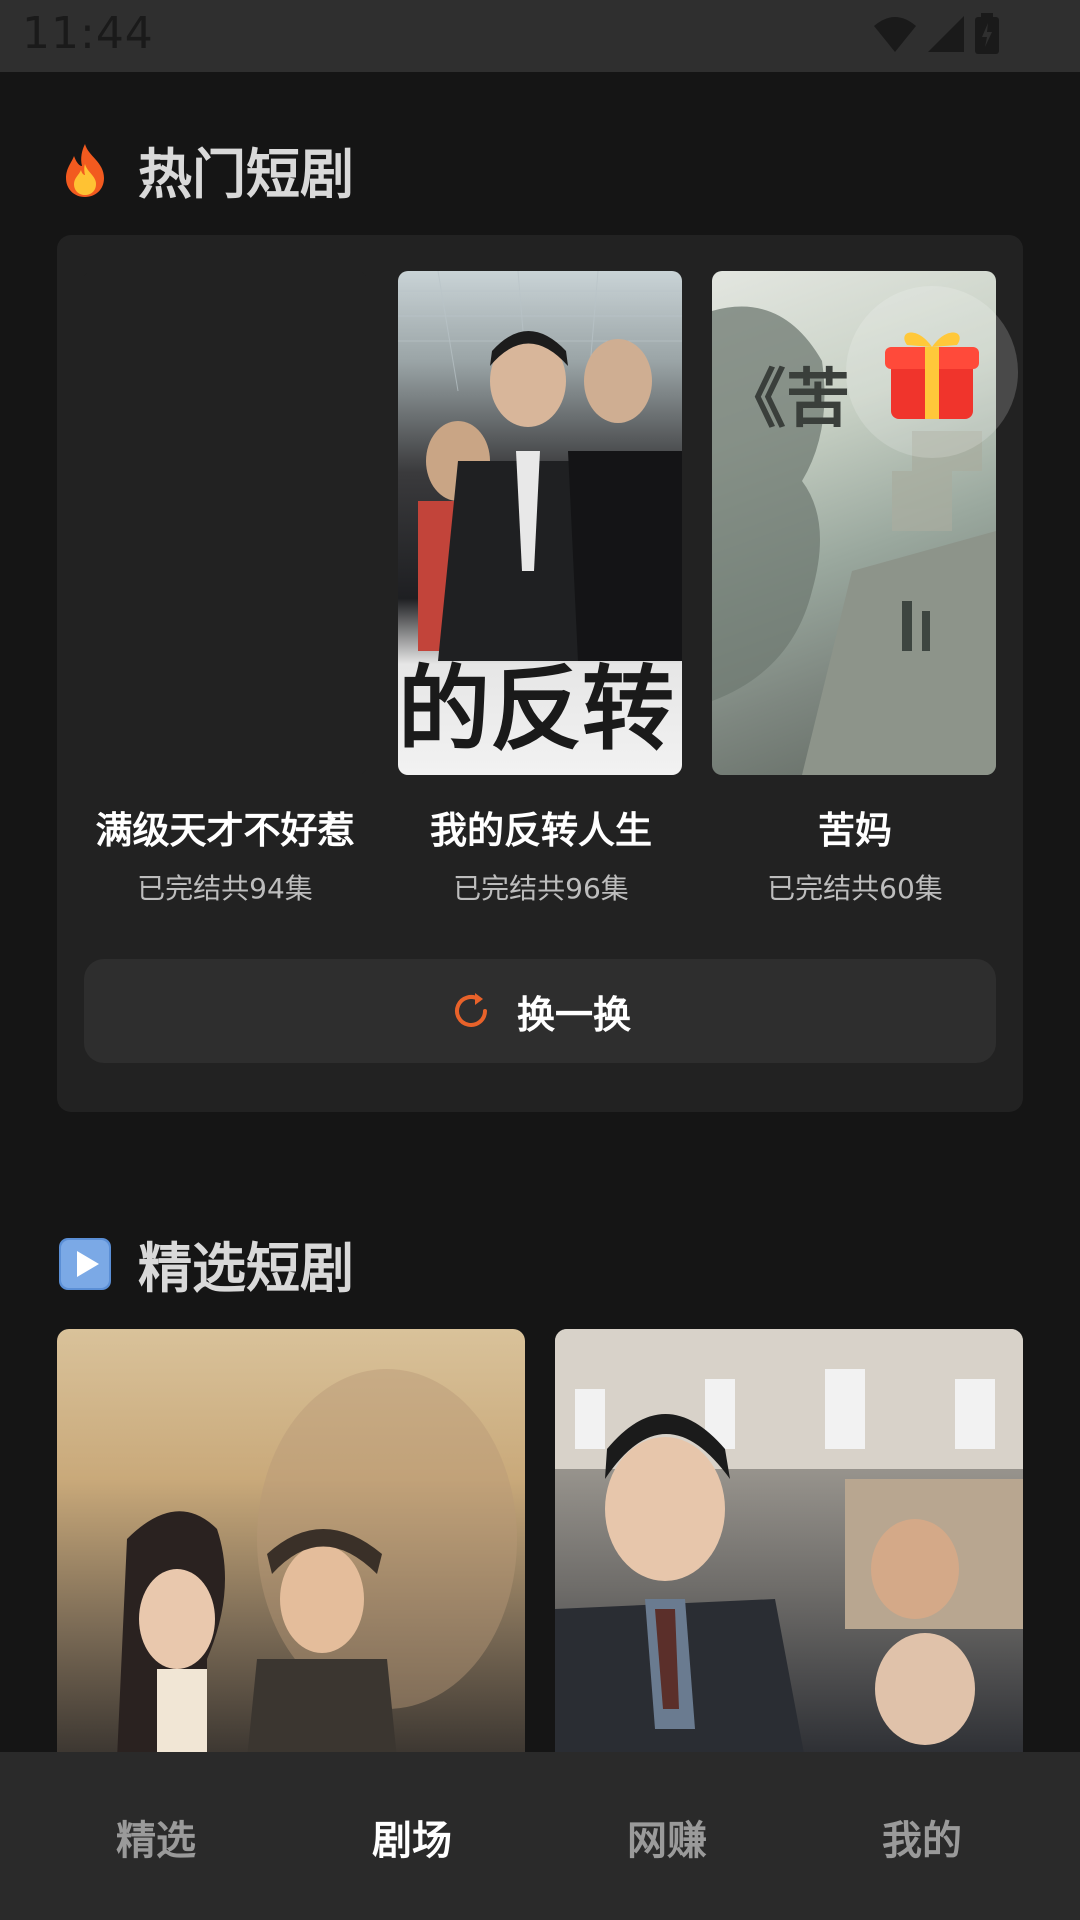 The image size is (1080, 1920). What do you see at coordinates (540, 523) in the screenshot?
I see `drama-poster-2: 的反转` at bounding box center [540, 523].